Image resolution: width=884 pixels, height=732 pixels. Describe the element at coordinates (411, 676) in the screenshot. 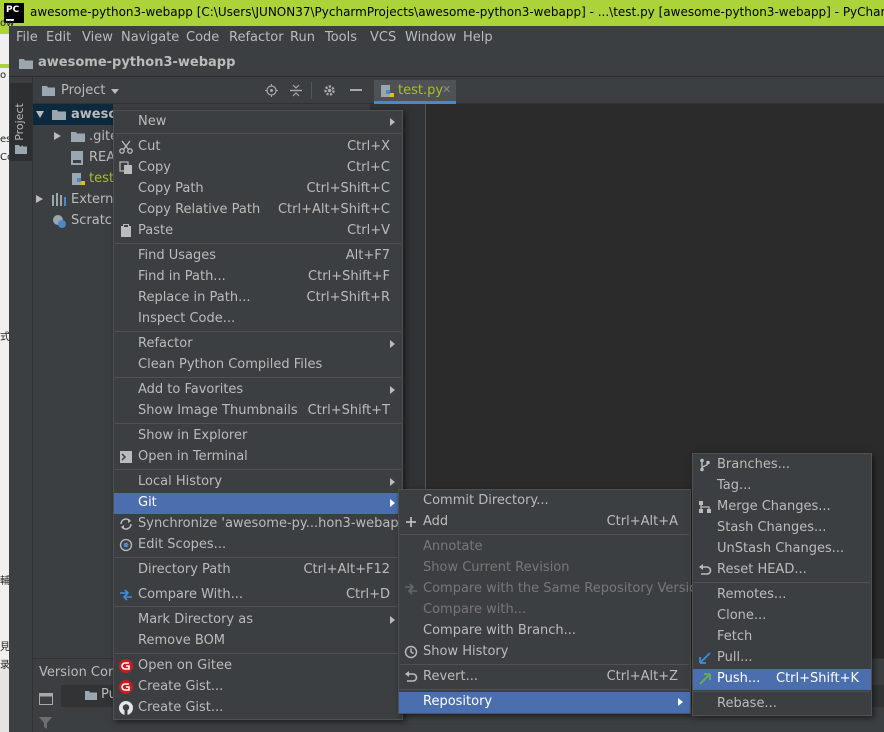

I see `revert-icon` at that location.